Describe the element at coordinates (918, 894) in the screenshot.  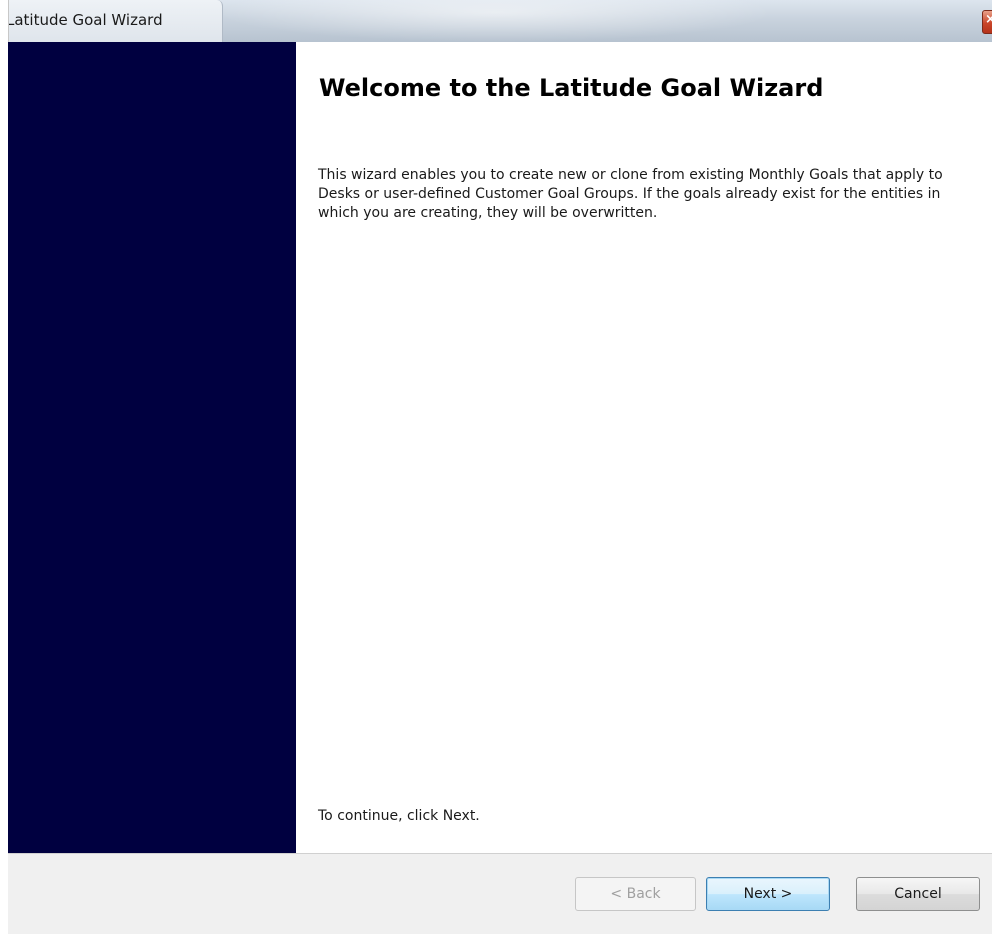
I see `cancel-button: Cancel` at that location.